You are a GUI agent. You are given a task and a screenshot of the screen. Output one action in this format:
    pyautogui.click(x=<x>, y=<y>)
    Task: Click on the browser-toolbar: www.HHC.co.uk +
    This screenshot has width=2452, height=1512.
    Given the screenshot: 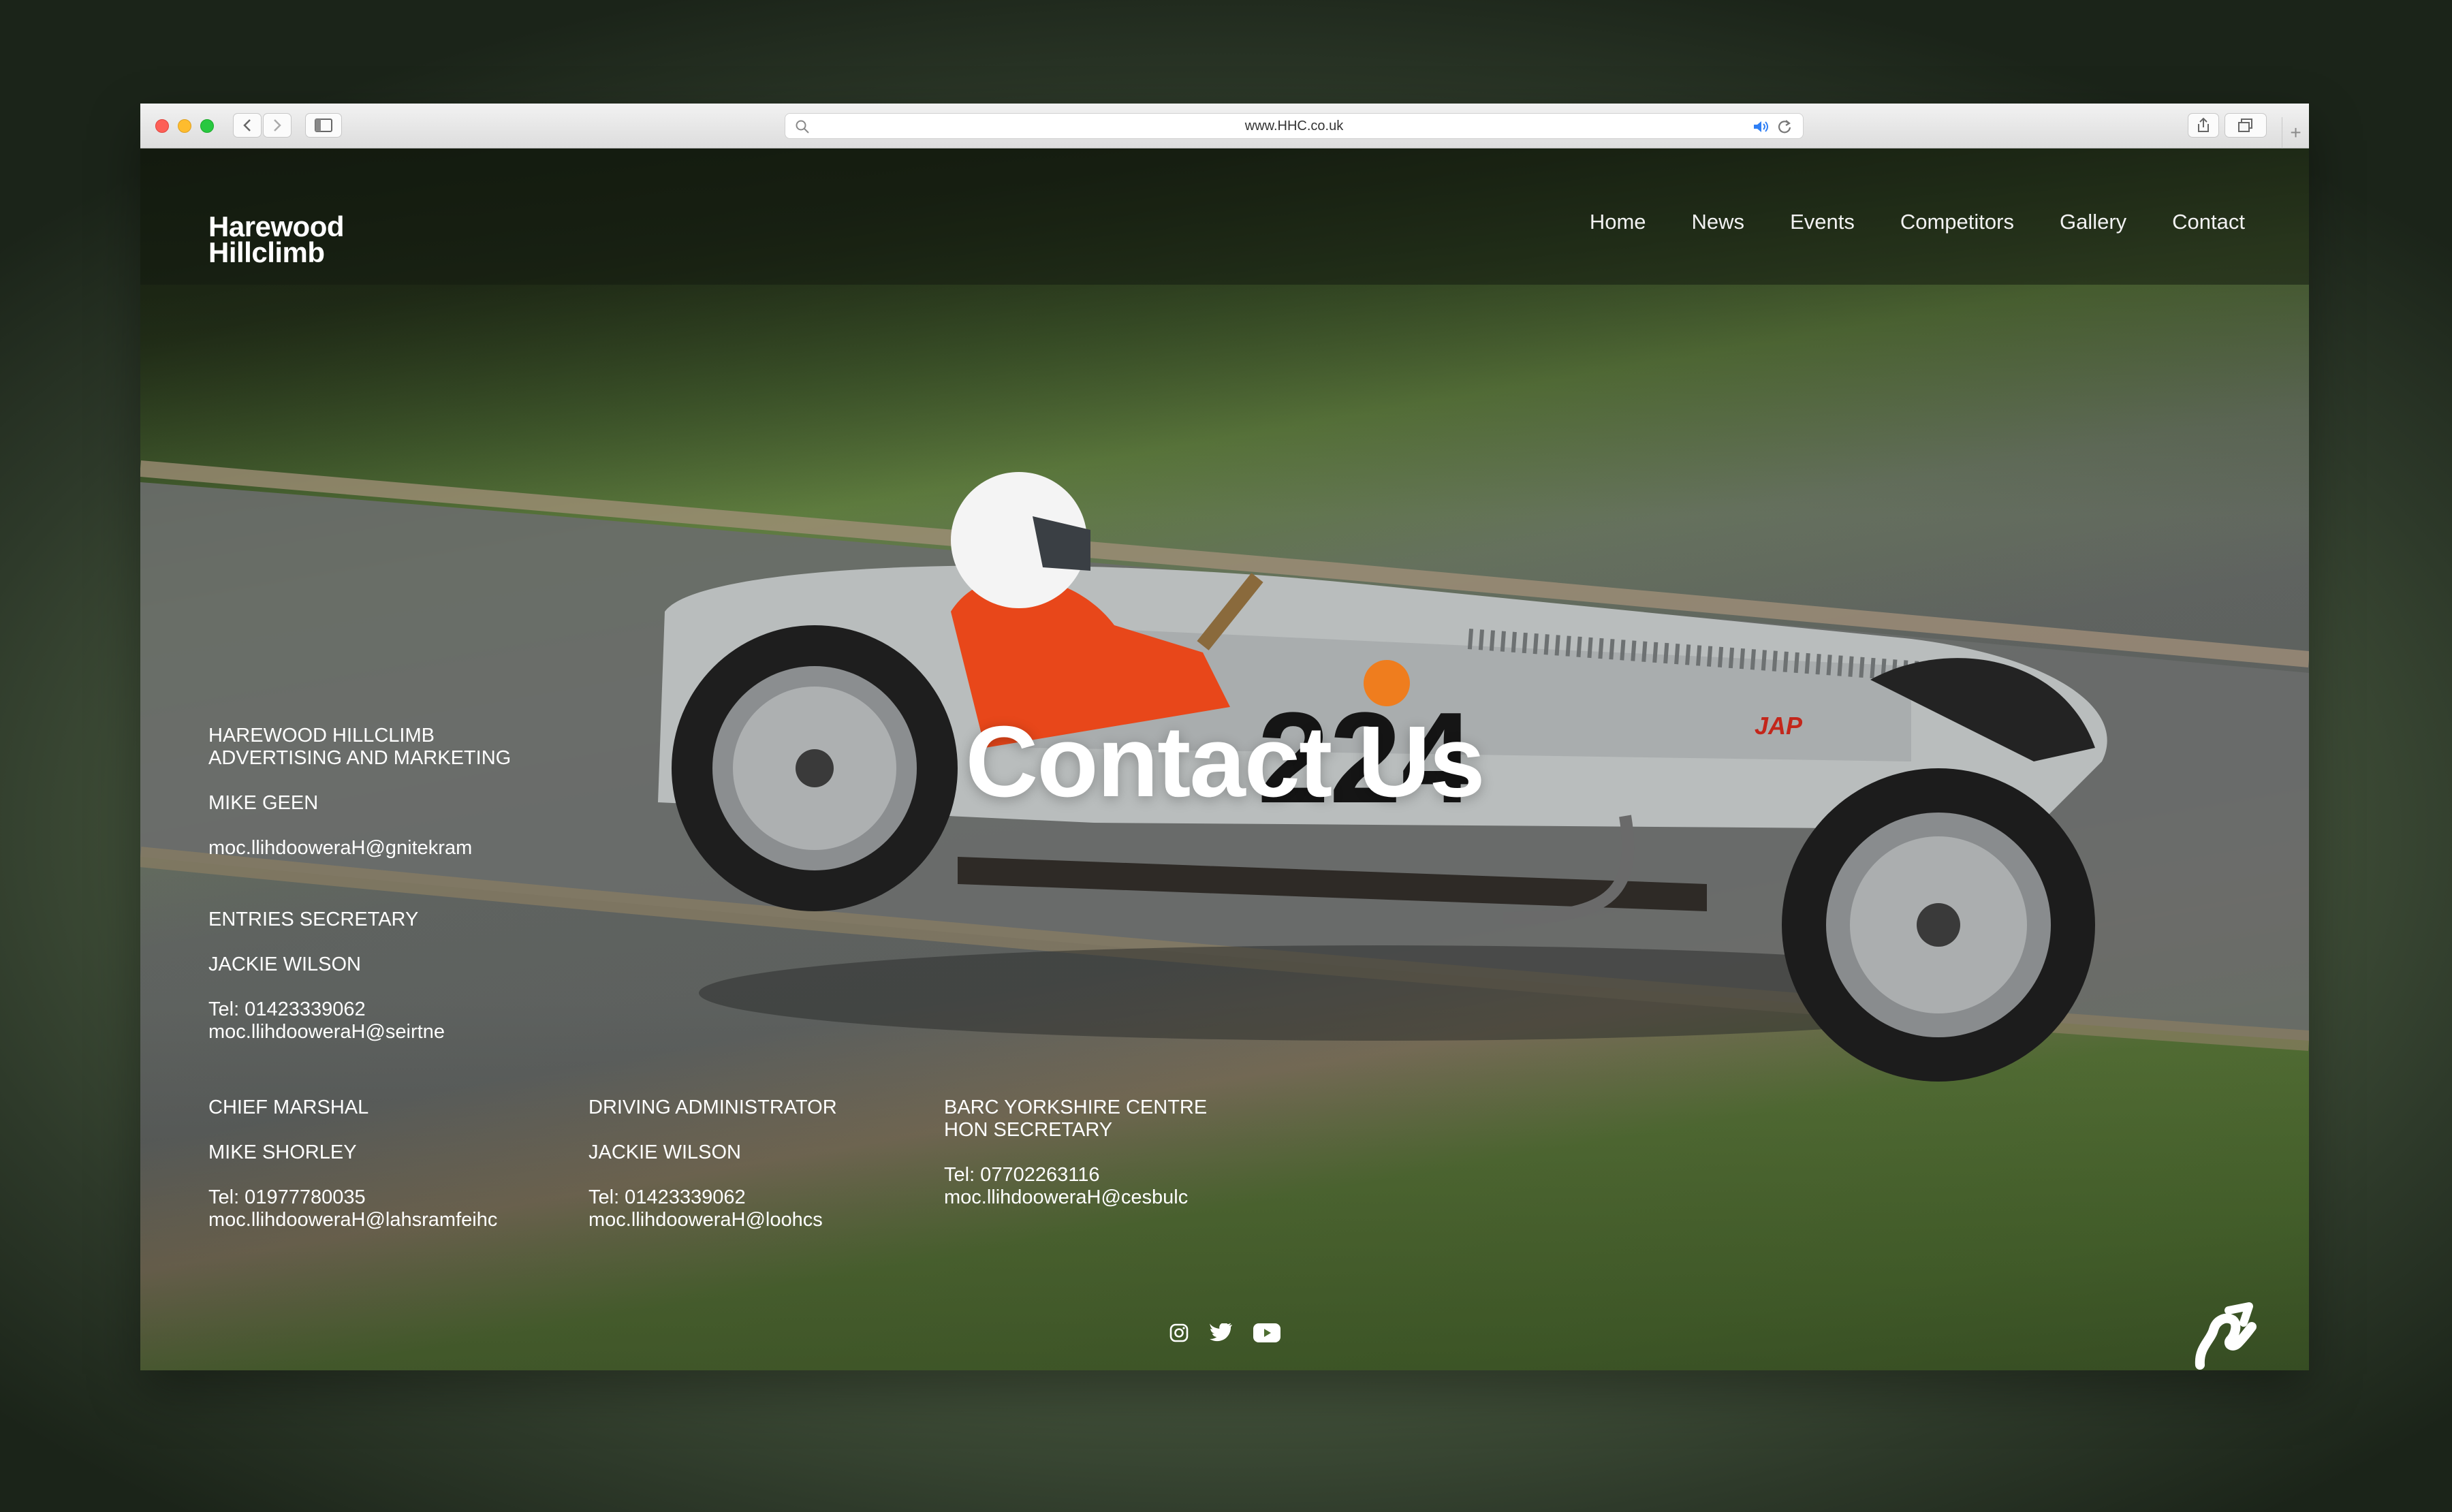 What is the action you would take?
    pyautogui.click(x=1224, y=126)
    